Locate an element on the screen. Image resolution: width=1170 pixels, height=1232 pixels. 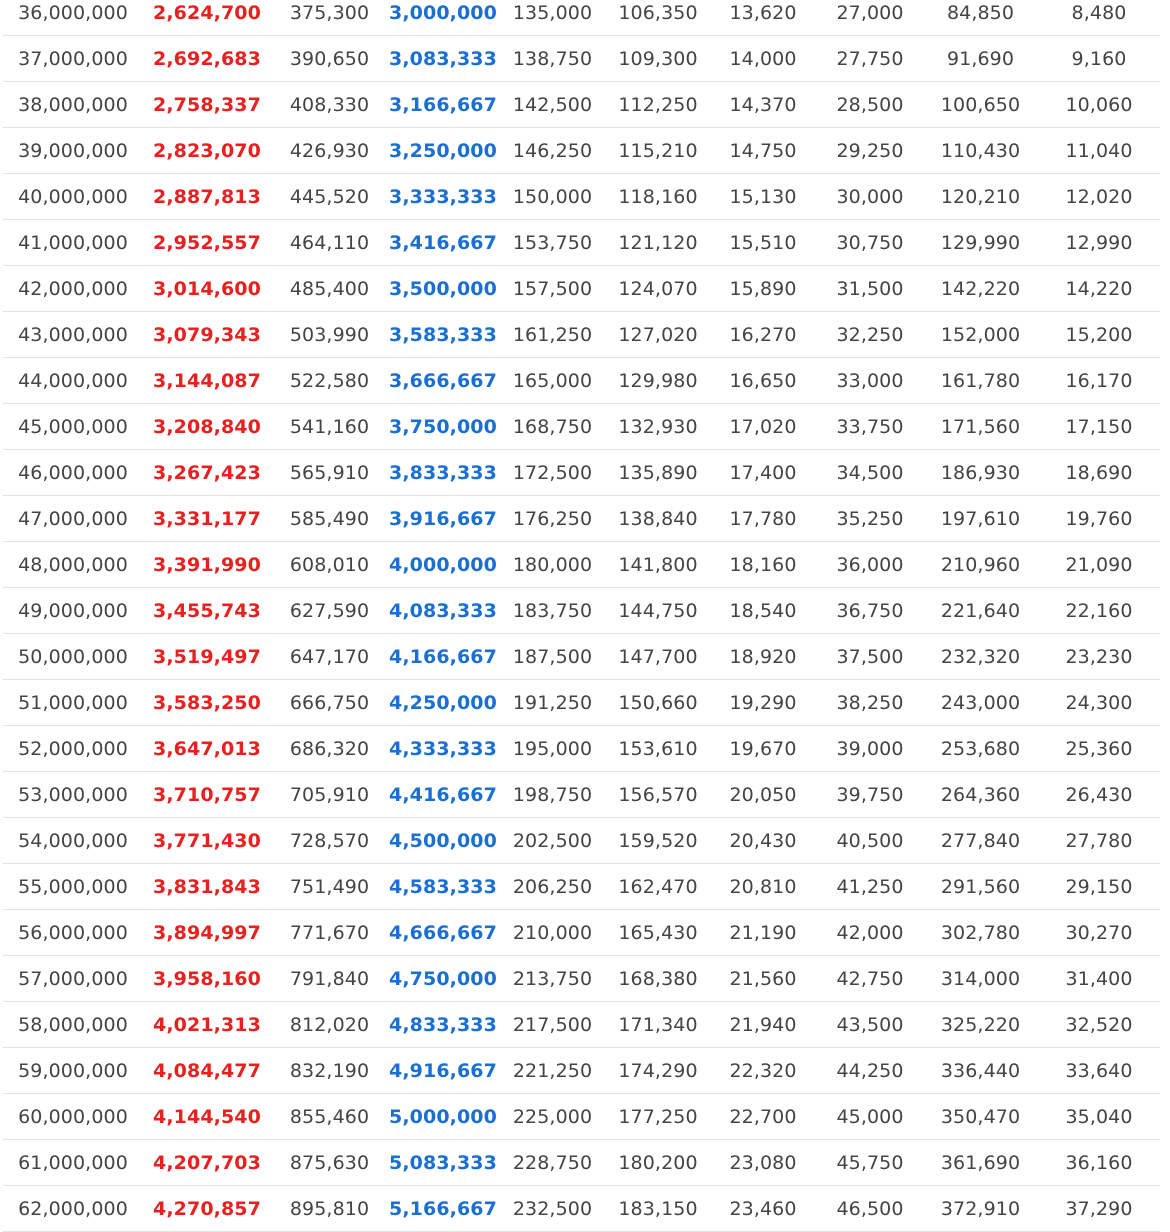
employment-insurance-cell: 39,750 is located at coordinates (870, 794).